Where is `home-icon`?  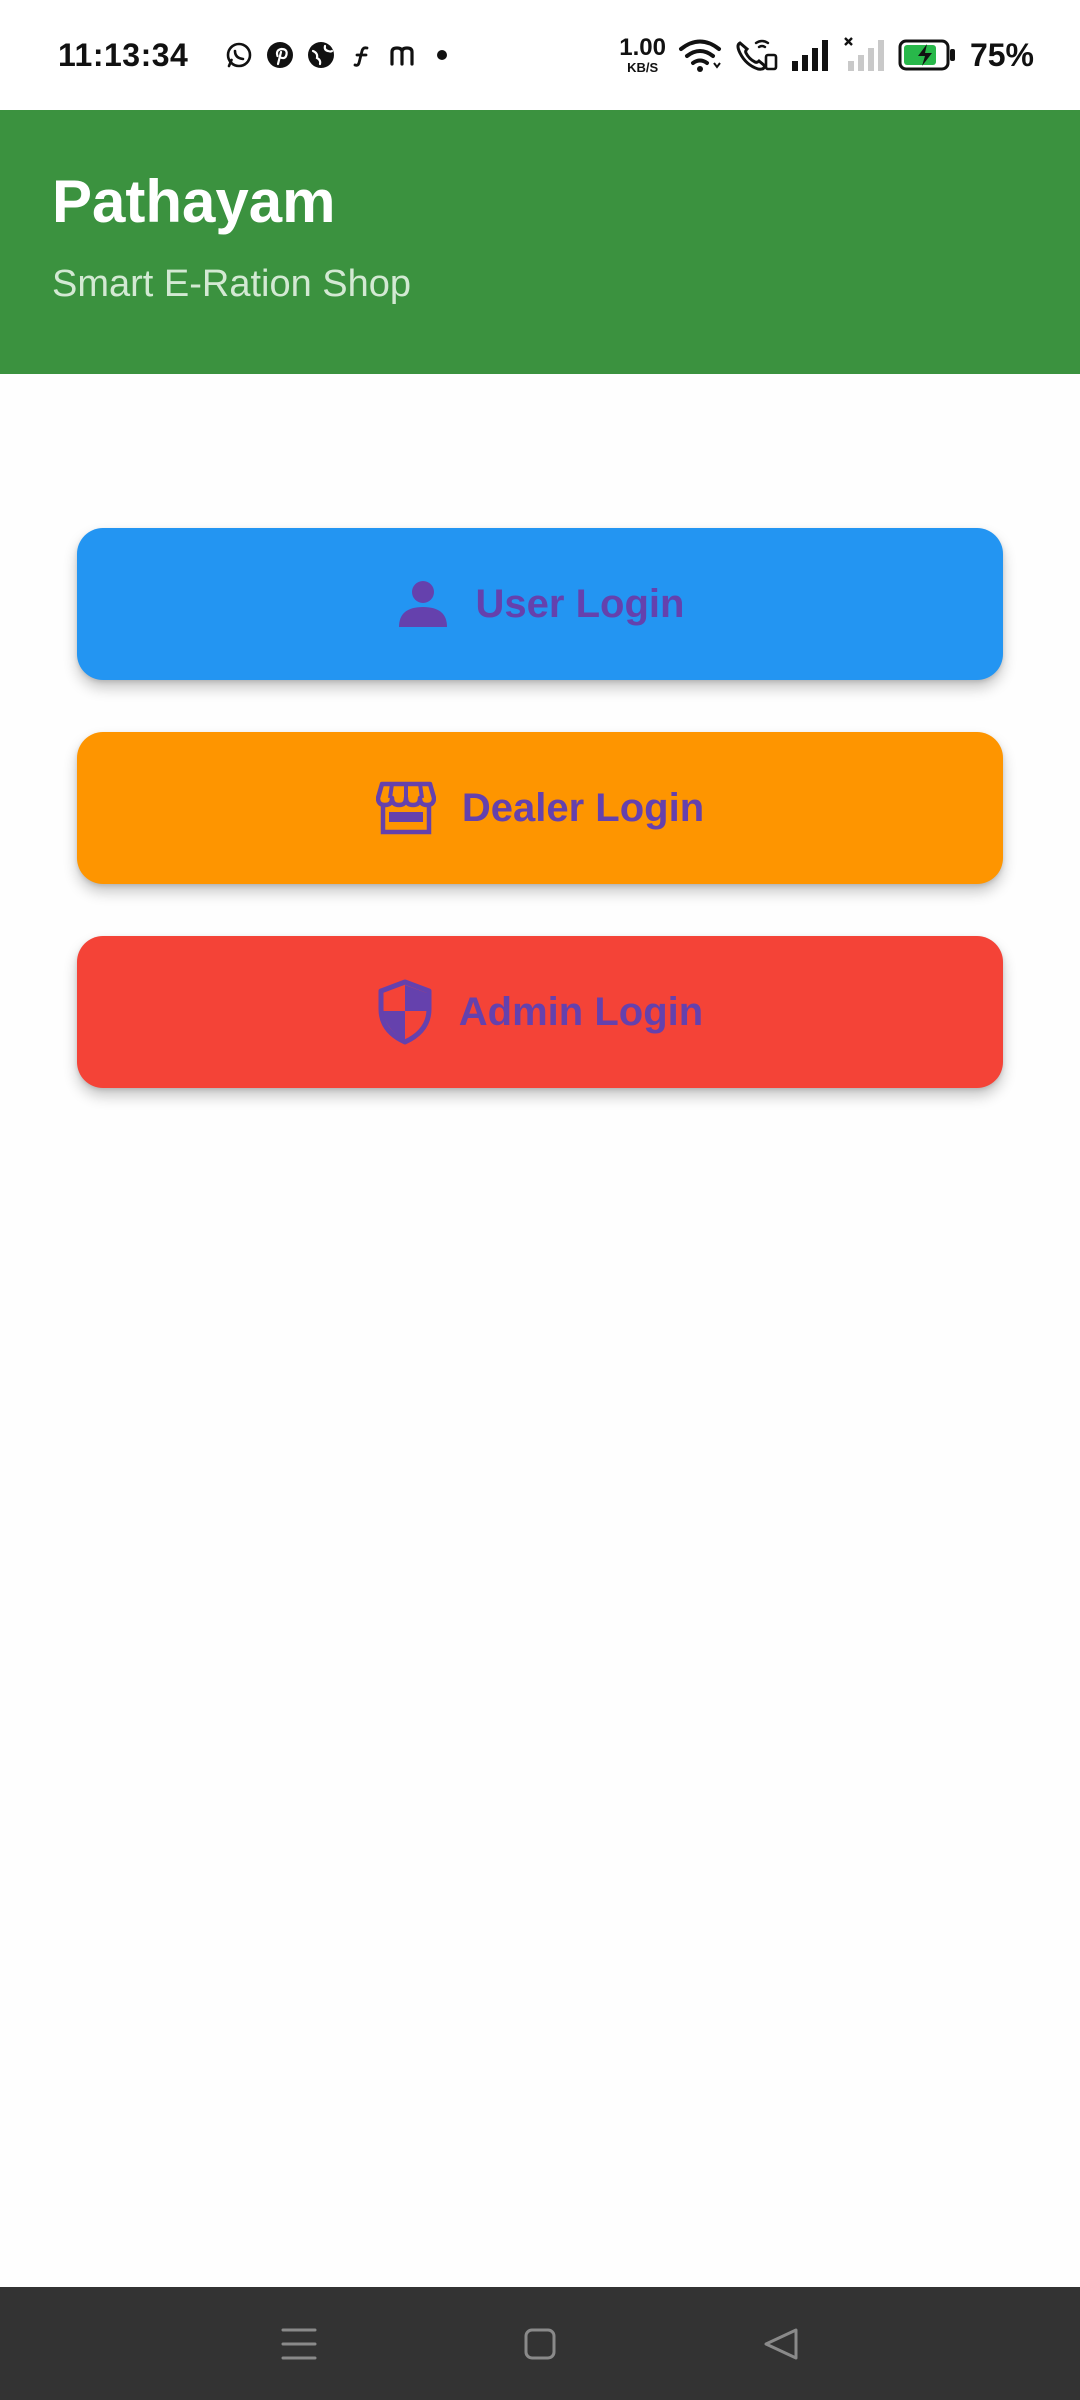
home-icon is located at coordinates (540, 2343).